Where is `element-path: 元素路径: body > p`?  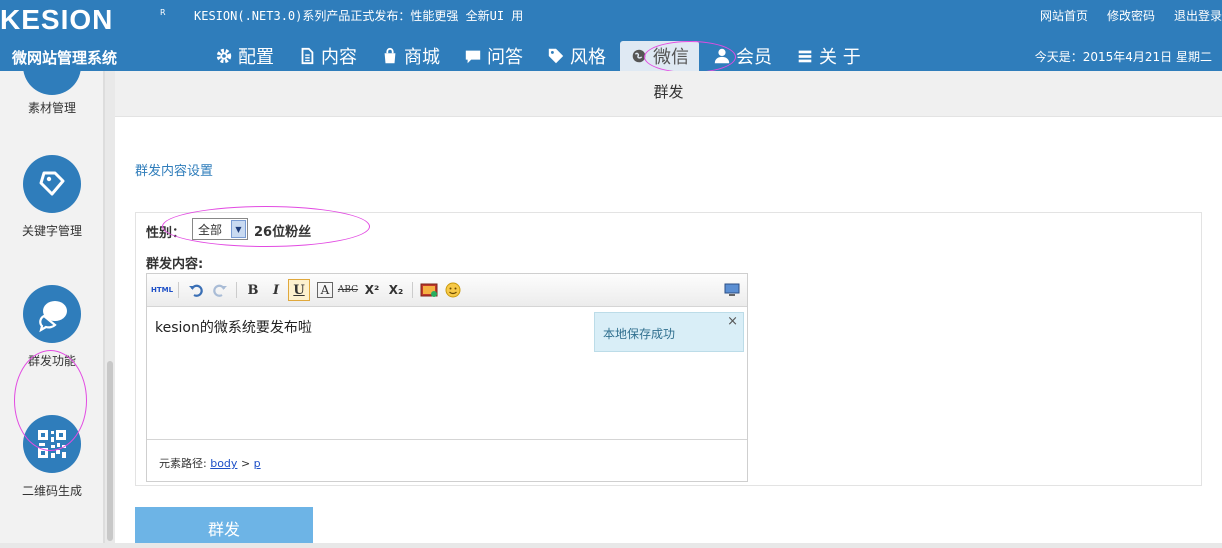
element-path: 元素路径: body > p is located at coordinates (210, 463).